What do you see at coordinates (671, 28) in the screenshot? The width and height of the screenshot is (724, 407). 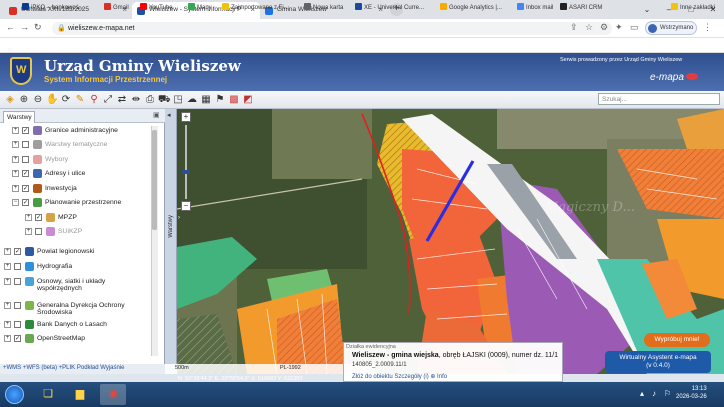 I see `profile-button: Wstrzymano` at bounding box center [671, 28].